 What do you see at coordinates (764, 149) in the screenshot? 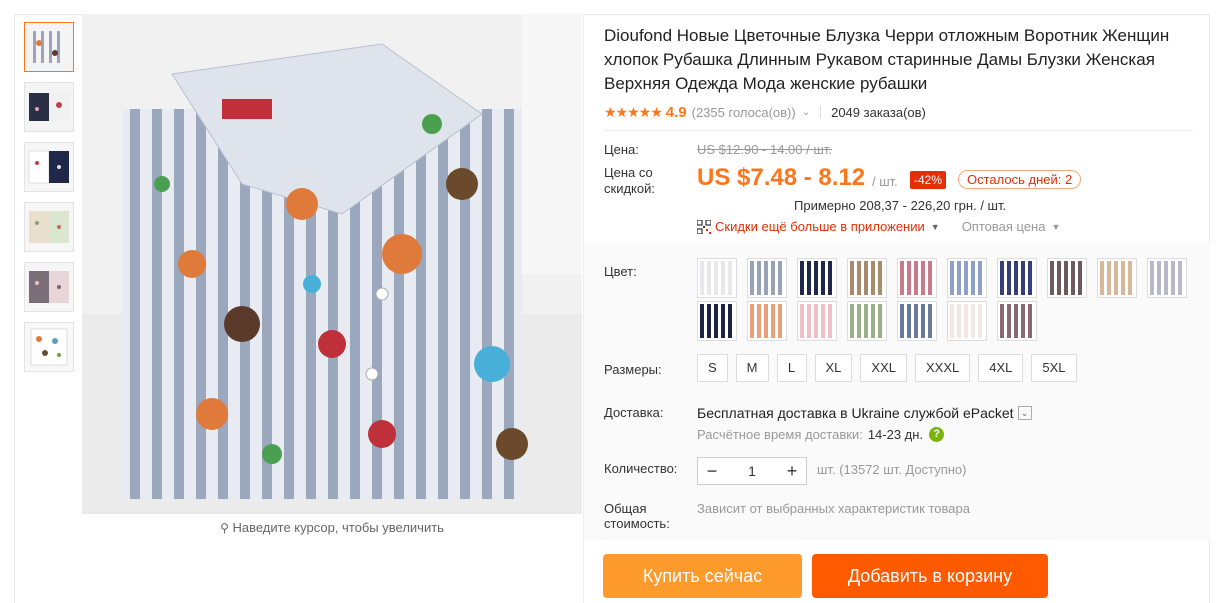
I see `old-price: US $12.90 - 14.00 / шт.` at bounding box center [764, 149].